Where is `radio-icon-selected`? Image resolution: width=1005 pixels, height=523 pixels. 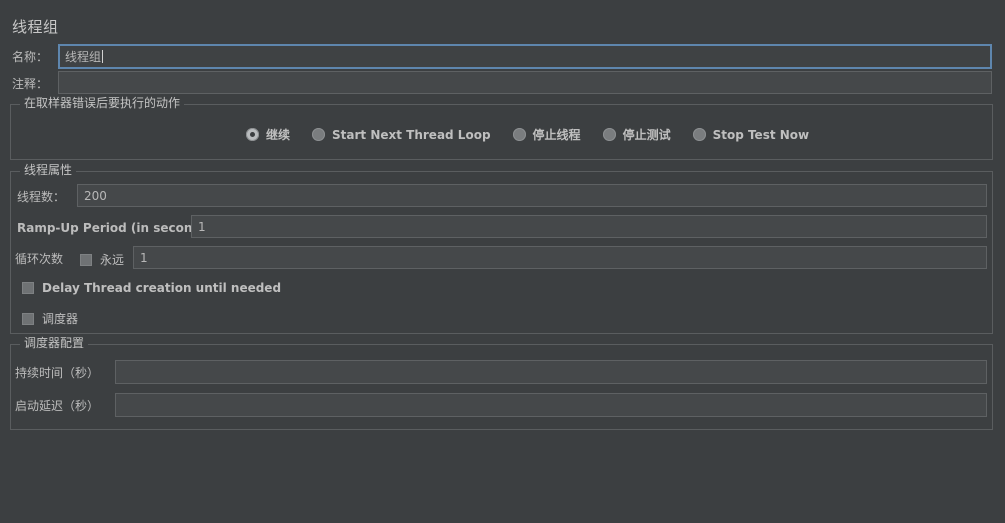 radio-icon-selected is located at coordinates (252, 134).